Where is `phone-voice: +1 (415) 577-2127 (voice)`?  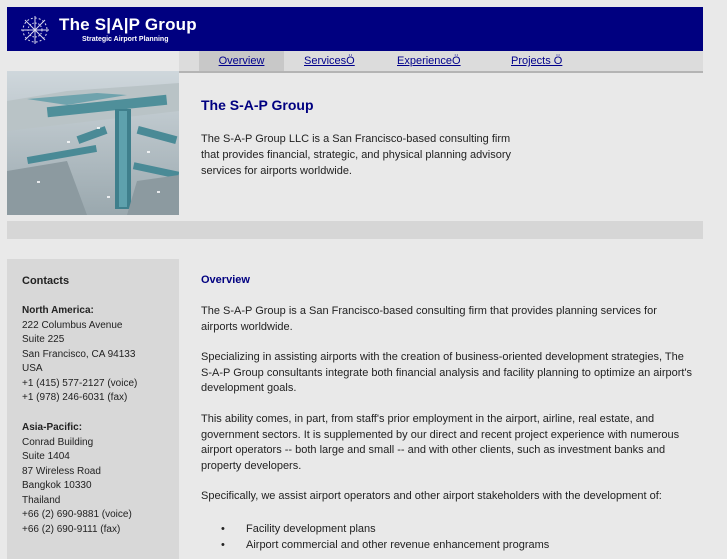 phone-voice: +1 (415) 577-2127 (voice) is located at coordinates (80, 383).